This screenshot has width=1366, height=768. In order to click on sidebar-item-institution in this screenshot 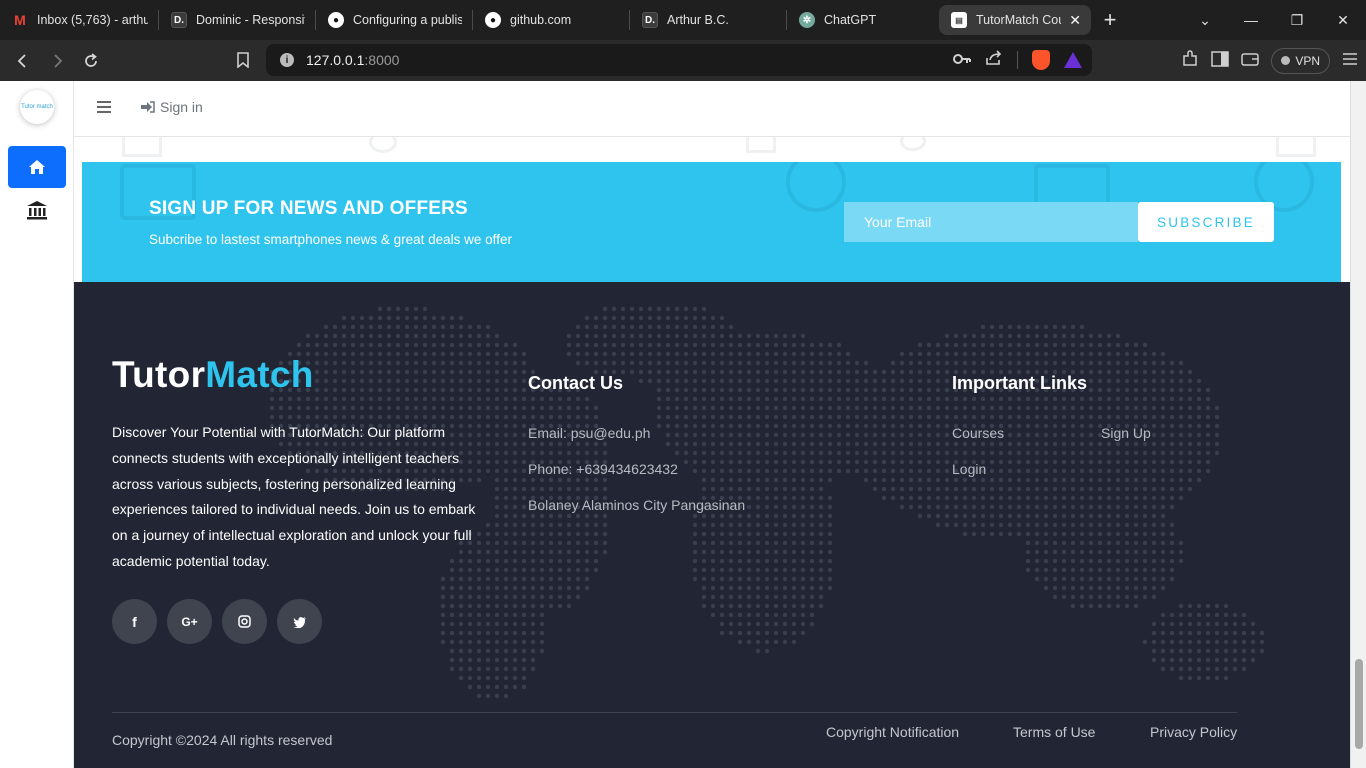, I will do `click(37, 210)`.